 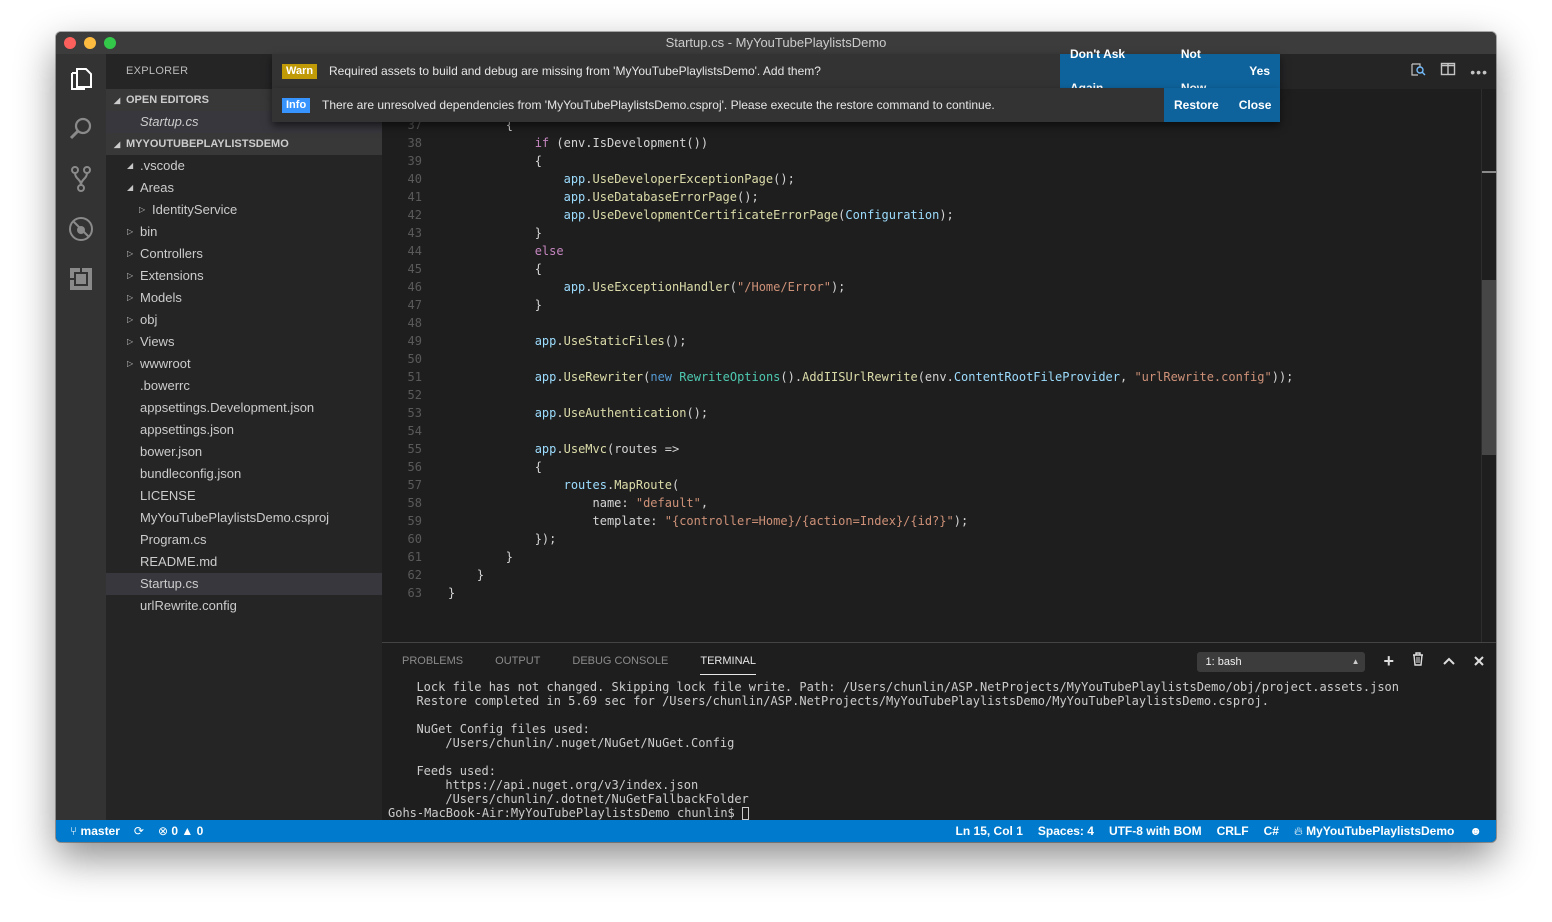 What do you see at coordinates (1271, 831) in the screenshot?
I see `language-mode: C#` at bounding box center [1271, 831].